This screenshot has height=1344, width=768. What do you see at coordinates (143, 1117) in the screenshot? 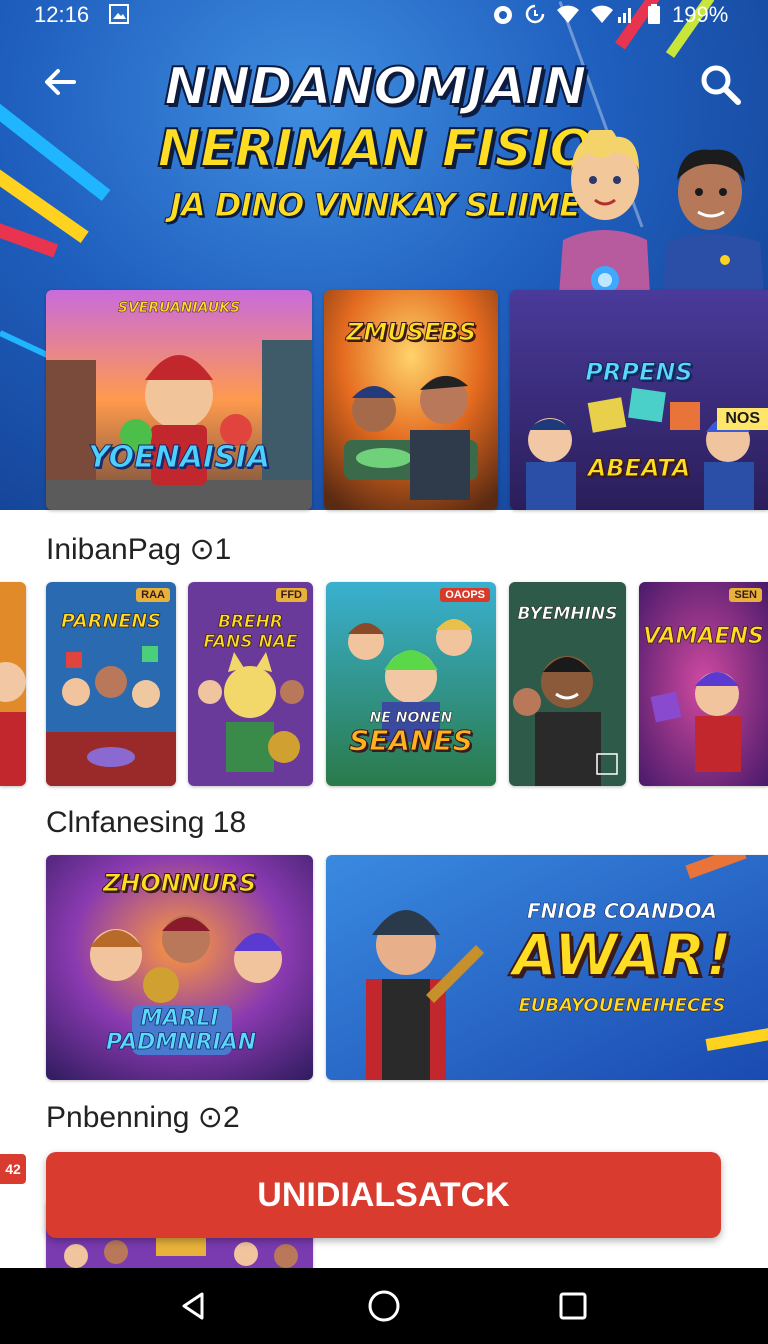
I see `section-title-3: Pnbenning ⊙2` at bounding box center [143, 1117].